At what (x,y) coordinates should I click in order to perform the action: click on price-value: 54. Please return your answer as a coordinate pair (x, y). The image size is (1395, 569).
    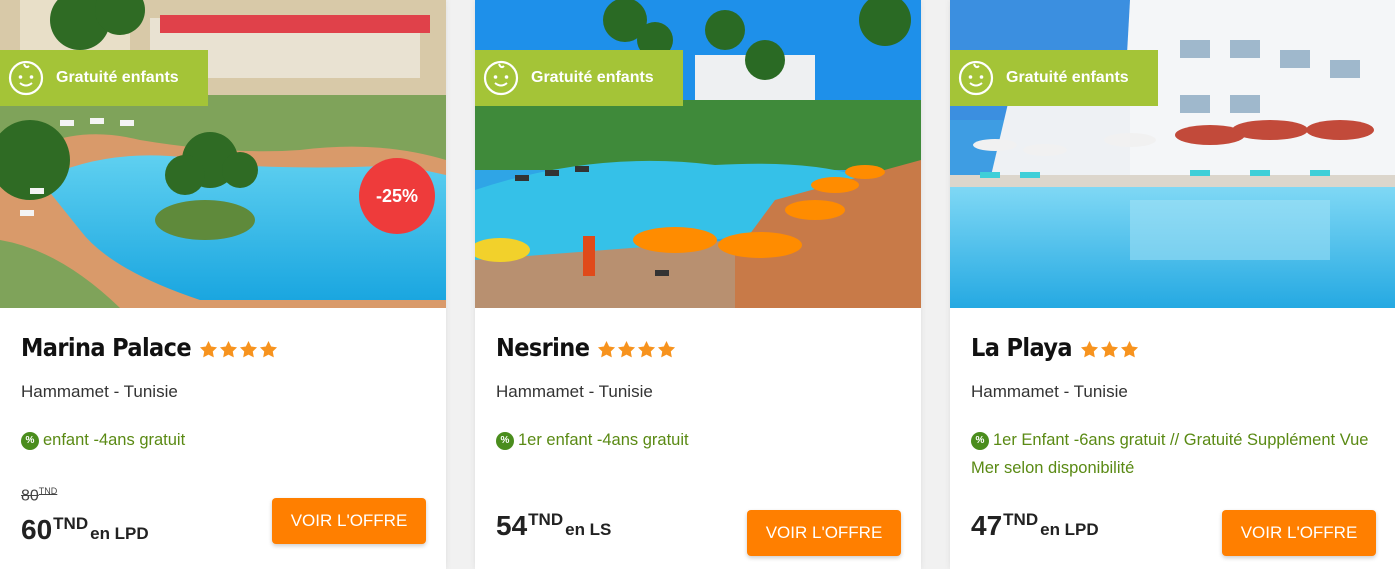
    Looking at the image, I should click on (512, 525).